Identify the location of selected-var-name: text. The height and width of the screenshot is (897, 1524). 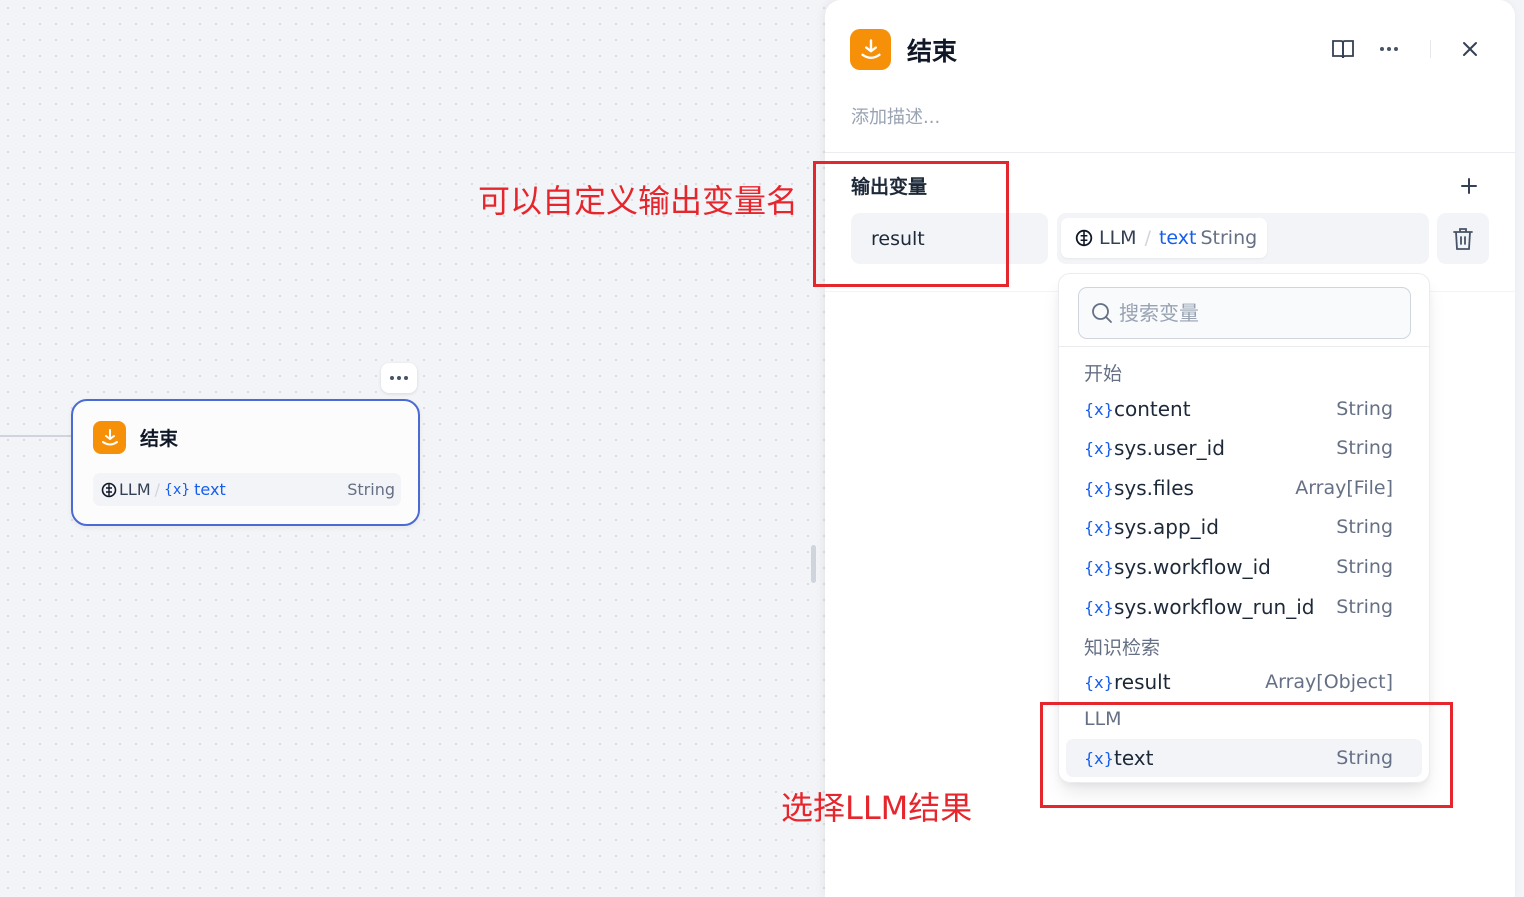
(1177, 238).